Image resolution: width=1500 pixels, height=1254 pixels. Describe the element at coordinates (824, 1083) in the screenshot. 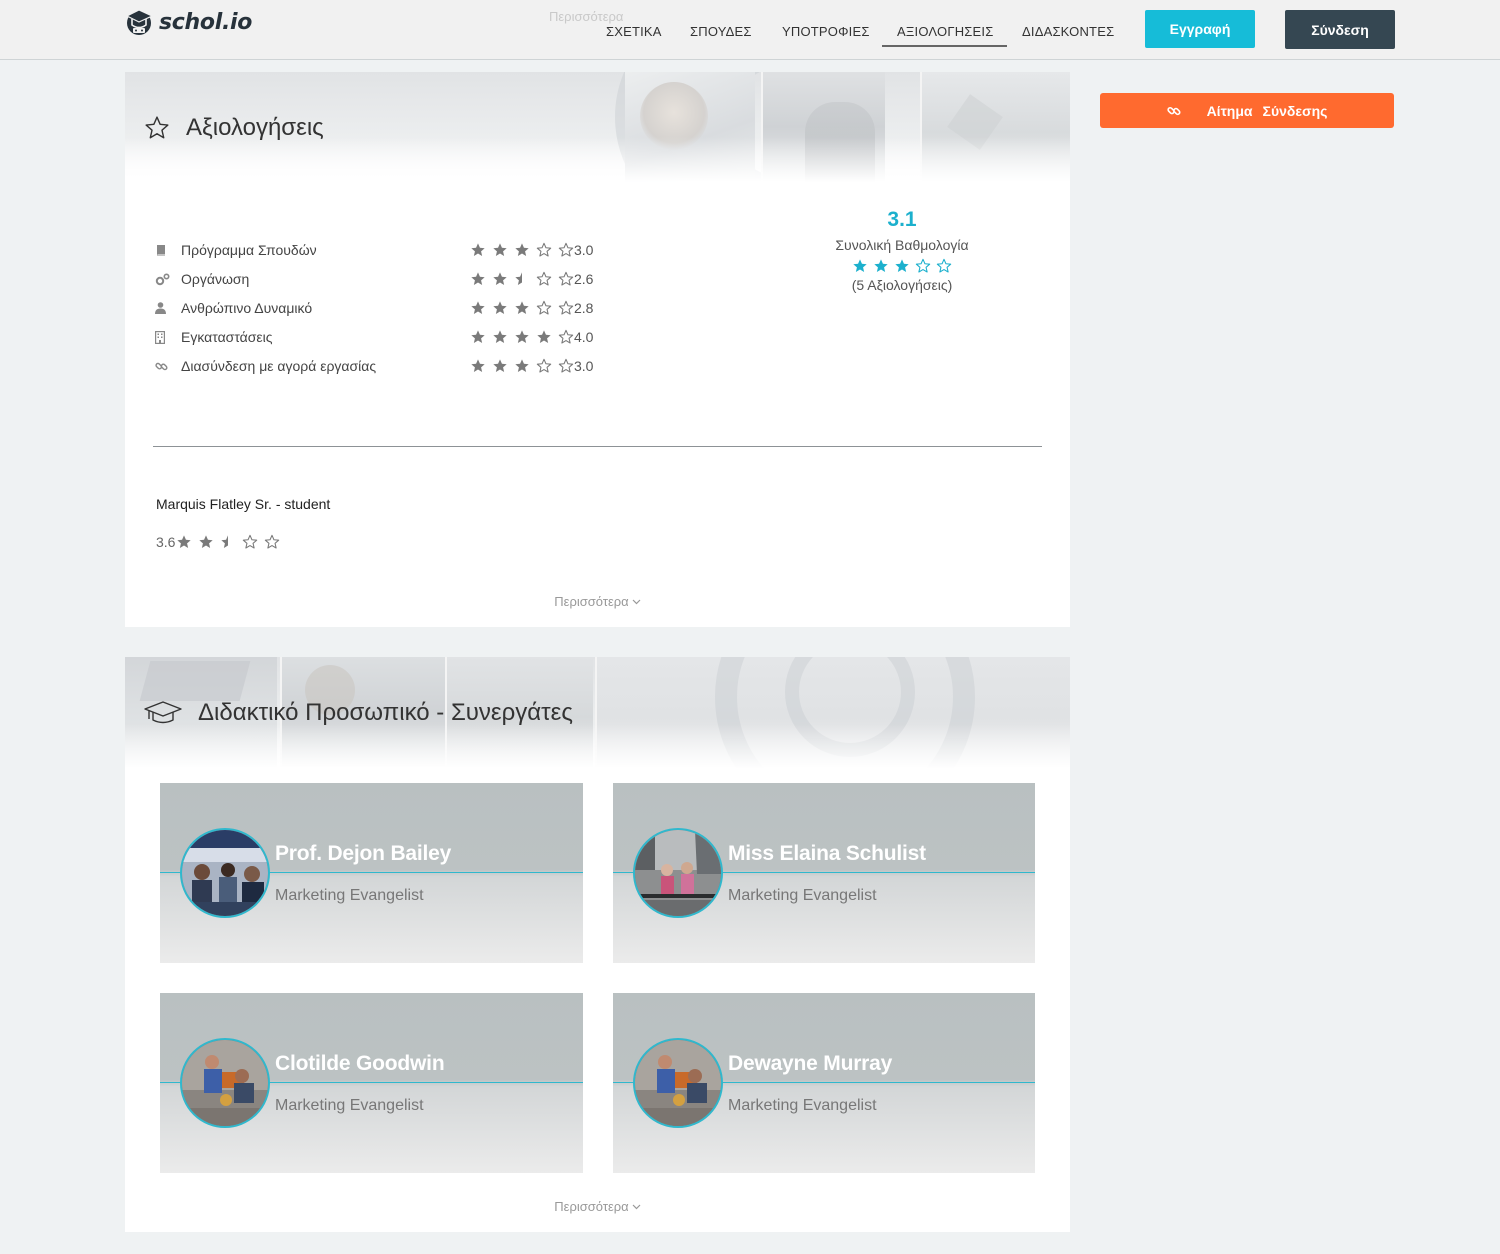

I see `staff-card: Dewayne Murray Marketing Evangelist` at that location.